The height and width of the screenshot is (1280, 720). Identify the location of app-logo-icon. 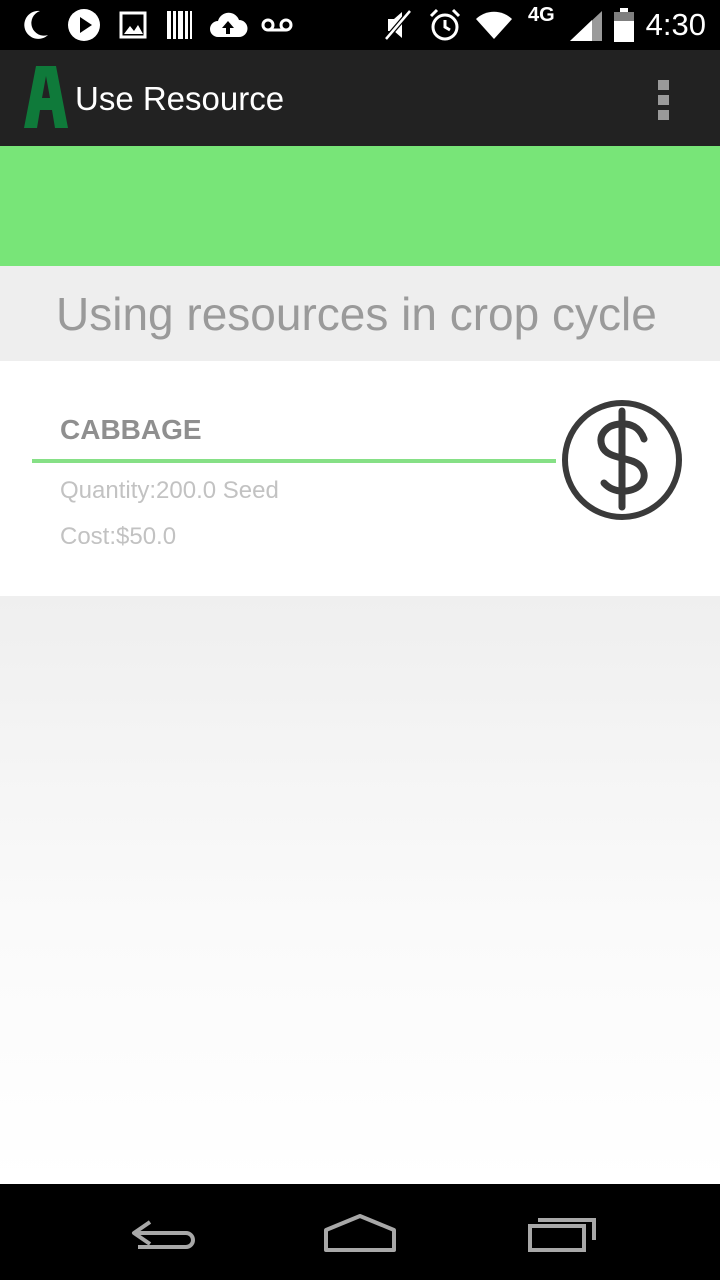
(46, 97).